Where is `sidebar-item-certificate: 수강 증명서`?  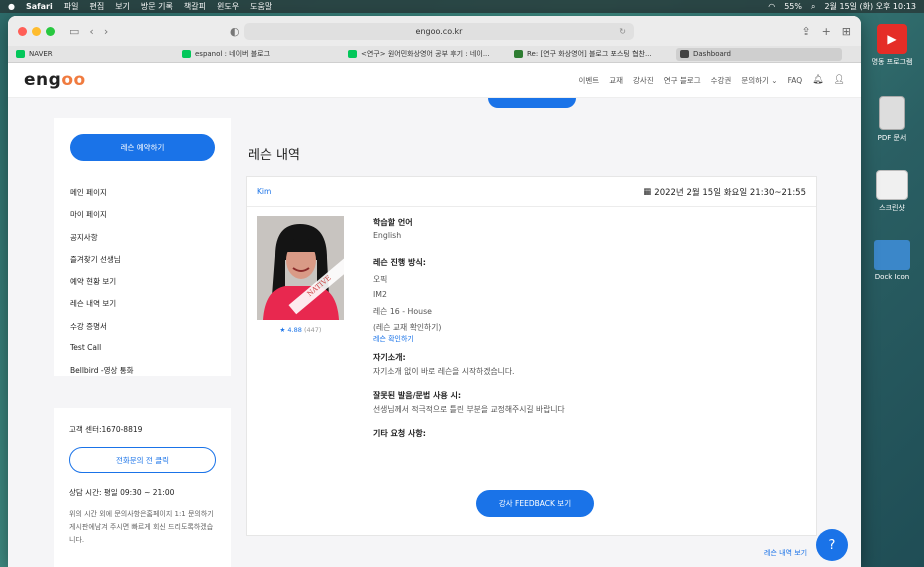
sidebar-item-certificate: 수강 증명서 is located at coordinates (102, 332).